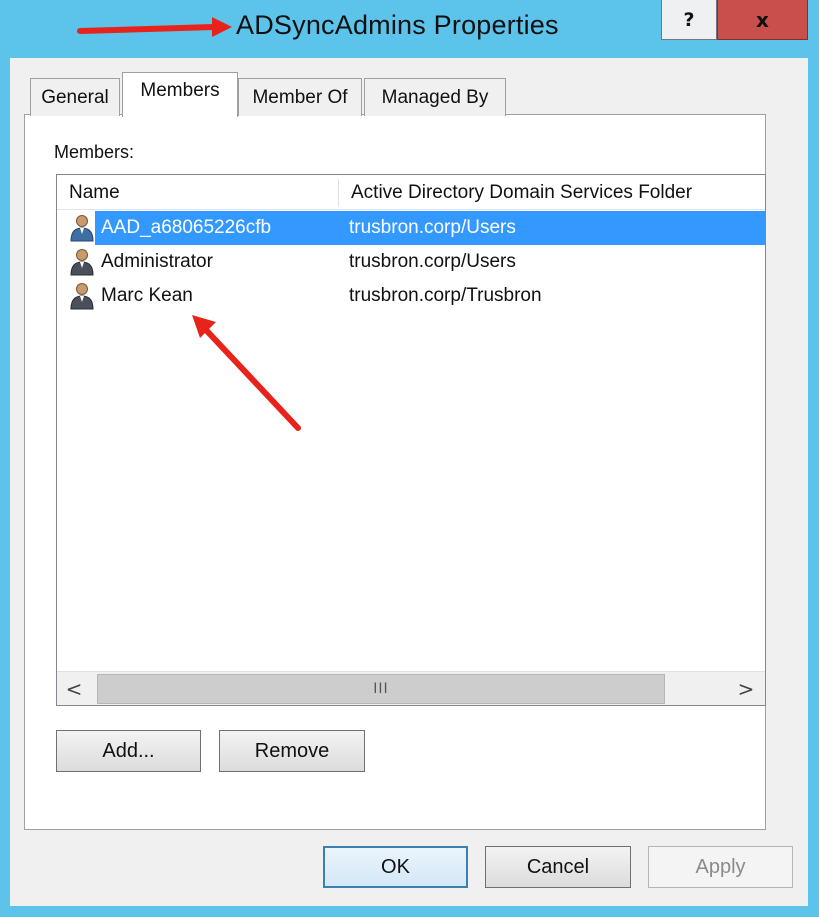 This screenshot has height=917, width=819. I want to click on table-row: Administrator trusbron.corp/Users, so click(411, 262).